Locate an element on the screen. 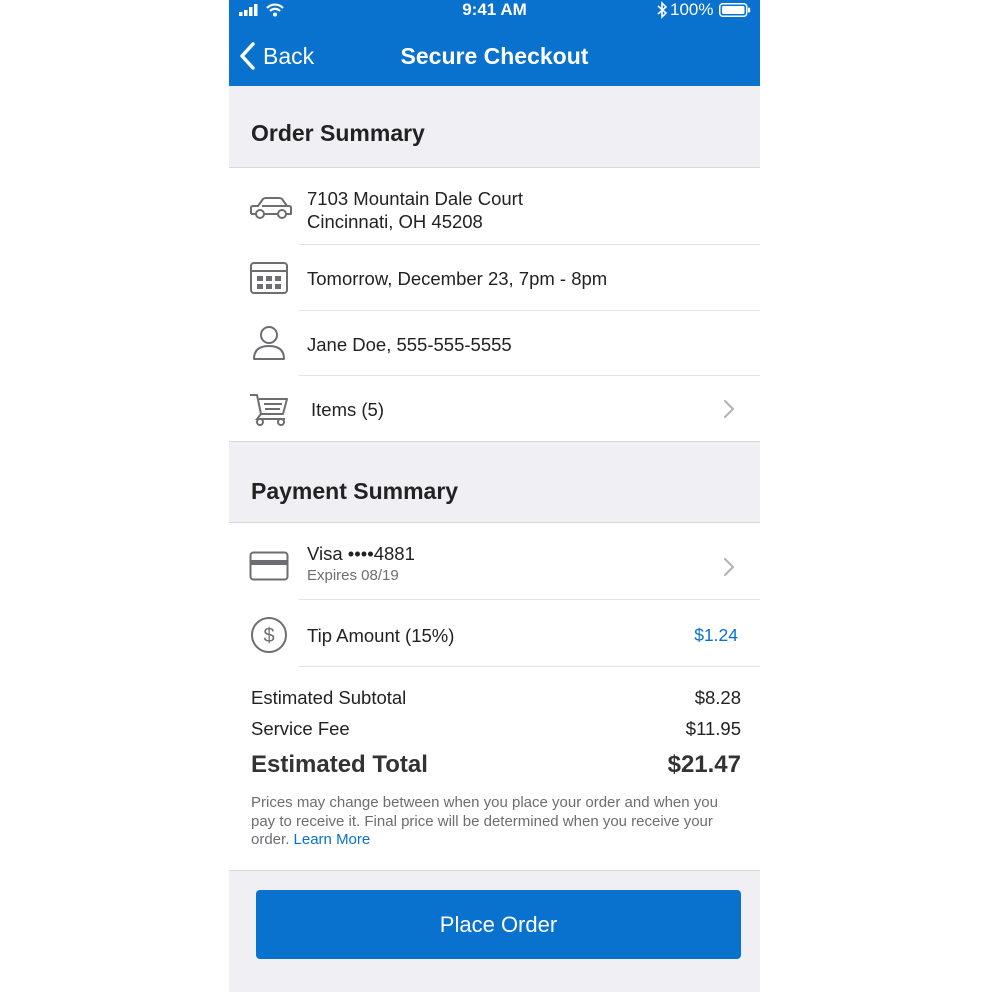 Image resolution: width=985 pixels, height=992 pixels. bluetooth-icon is located at coordinates (662, 10).